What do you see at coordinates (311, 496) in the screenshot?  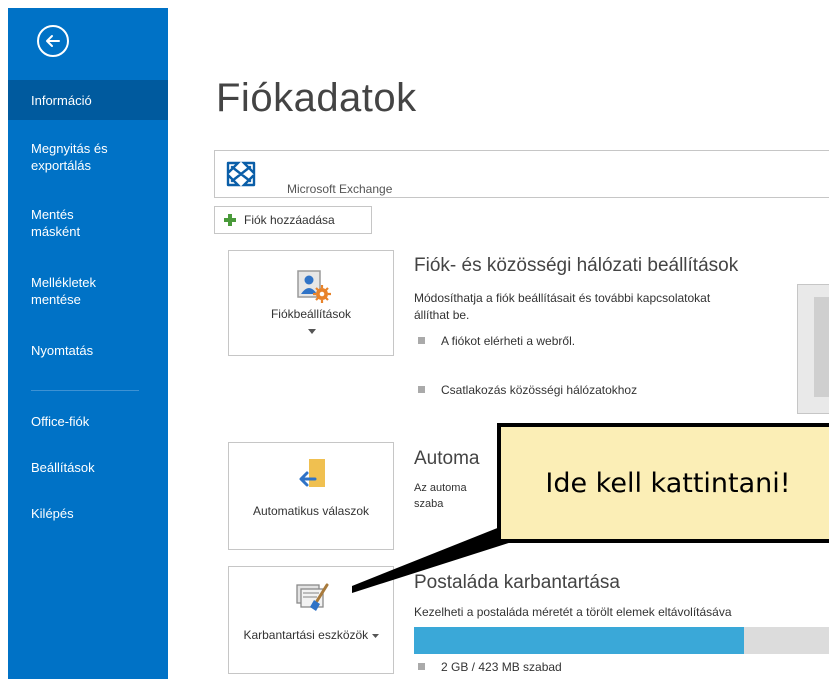 I see `automatic-replies-button: Automatikus válaszok` at bounding box center [311, 496].